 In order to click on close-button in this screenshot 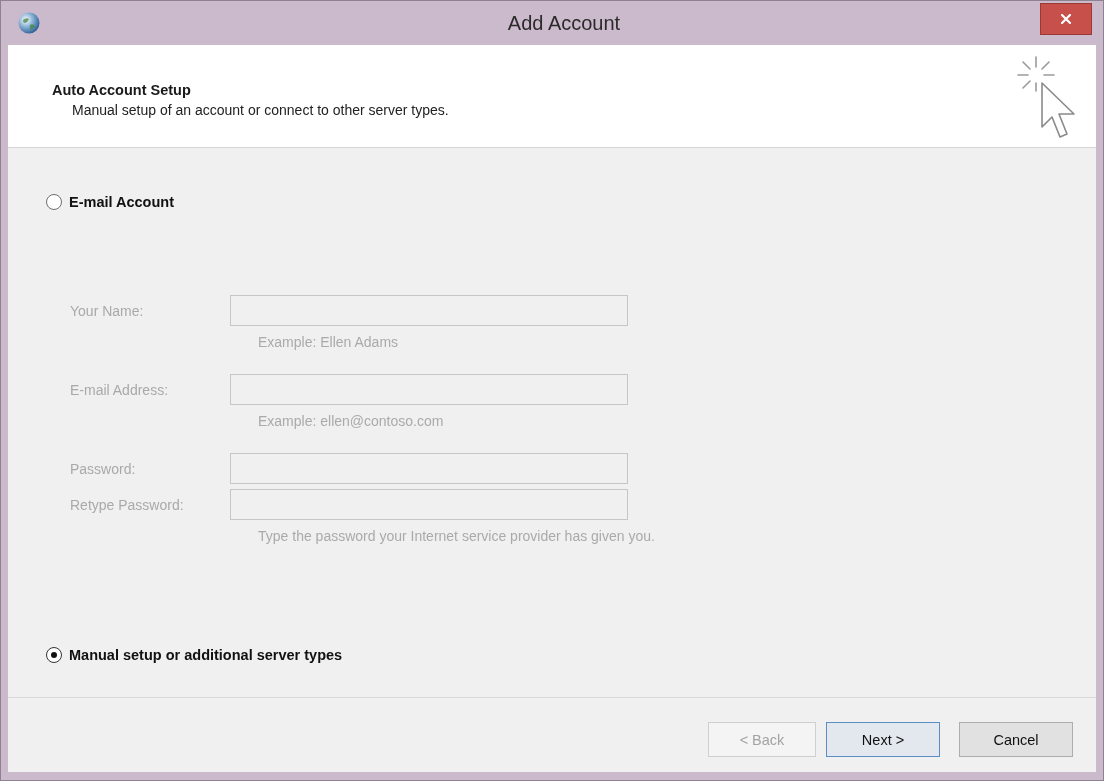, I will do `click(1066, 19)`.